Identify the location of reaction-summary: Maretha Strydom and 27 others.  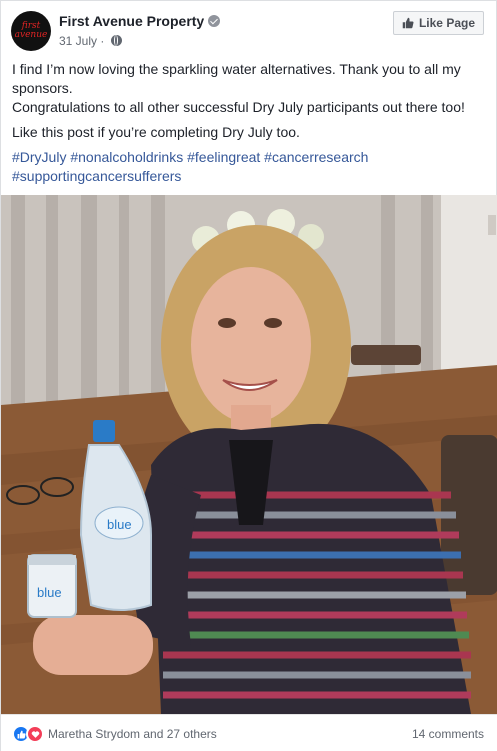
(114, 734).